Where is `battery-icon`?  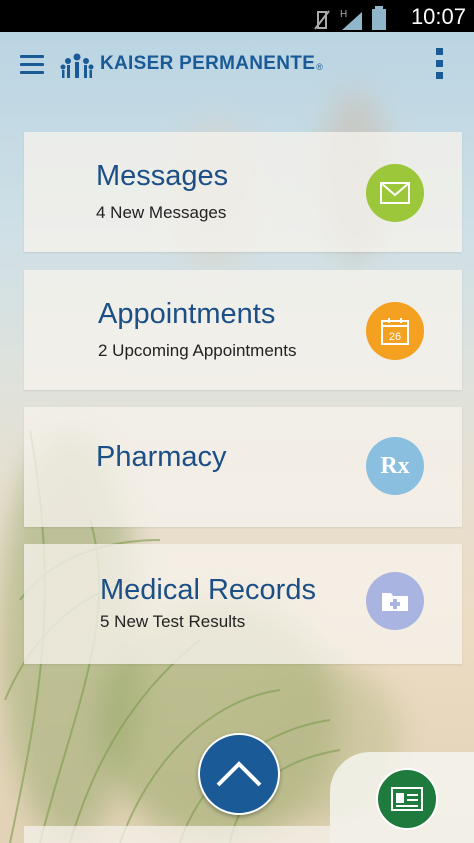 battery-icon is located at coordinates (379, 18).